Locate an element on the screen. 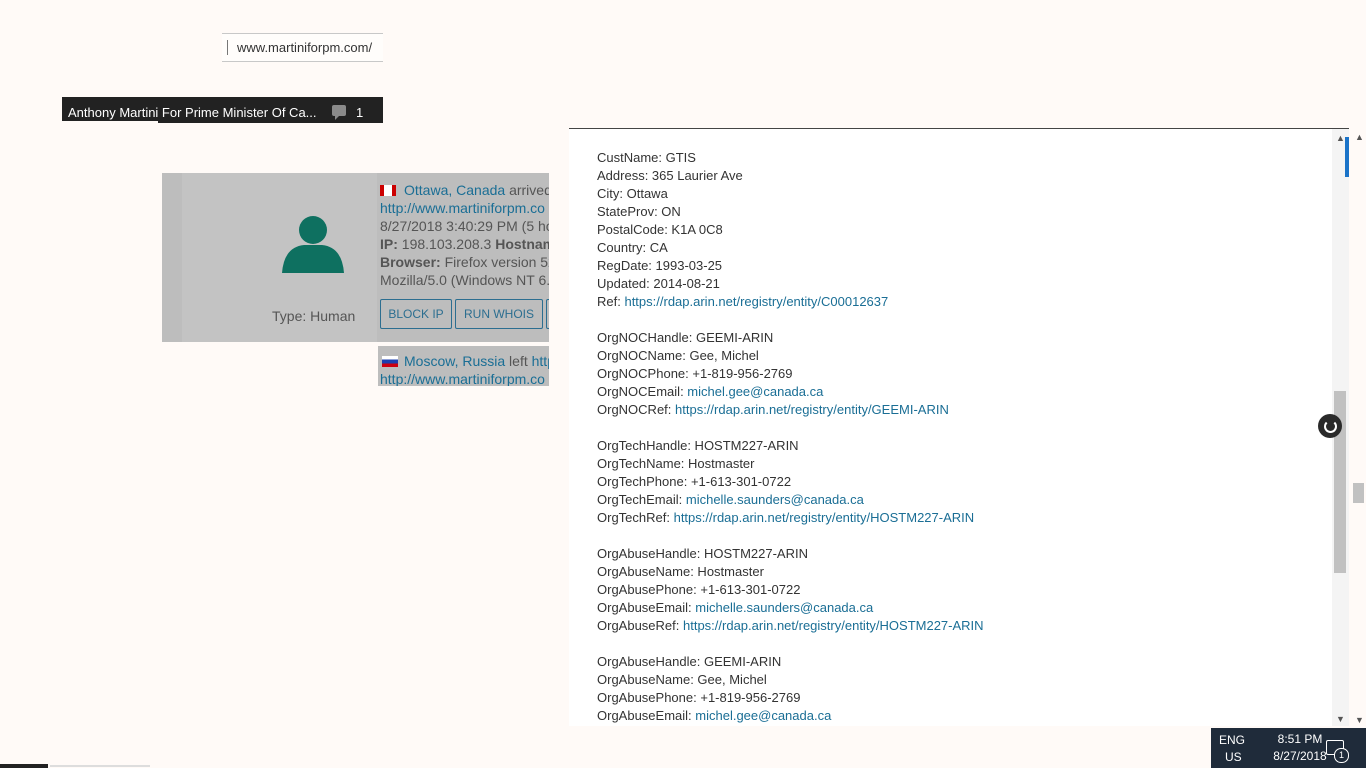 The image size is (1366, 768). whois-row: OrgTechHandle: HOSTM227-ARIN is located at coordinates (958, 446).